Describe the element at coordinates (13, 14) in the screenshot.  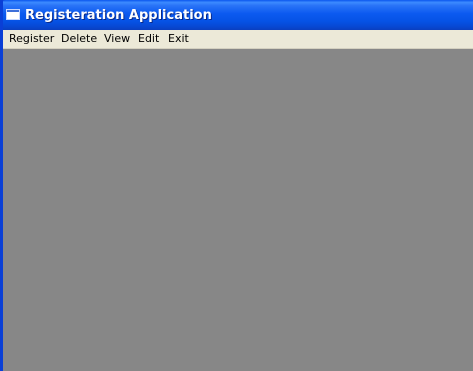
I see `app-window-icon` at that location.